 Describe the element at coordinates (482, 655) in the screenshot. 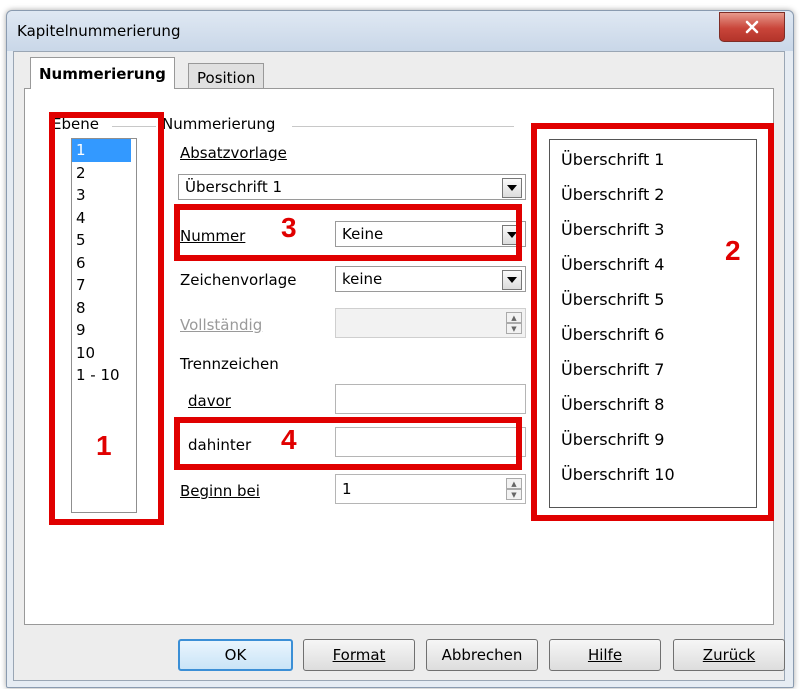

I see `abbrechen-button: Abbrechen` at that location.